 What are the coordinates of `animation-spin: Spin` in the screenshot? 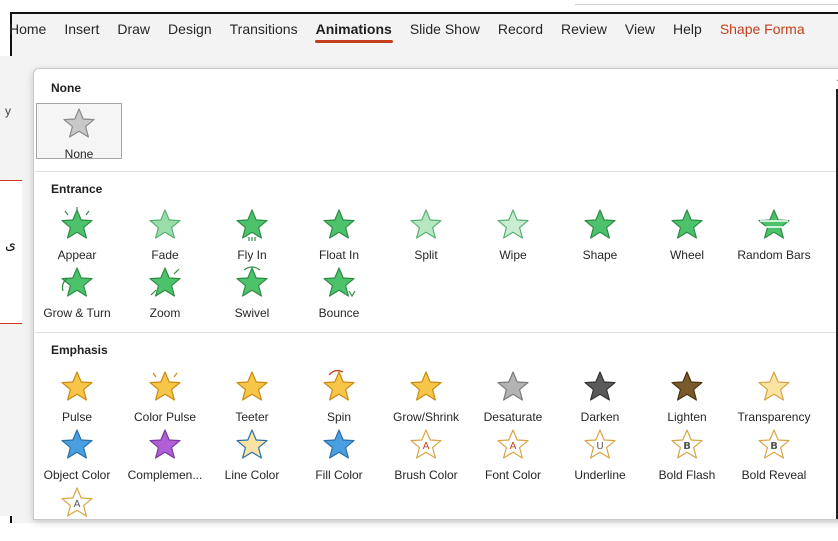 It's located at (339, 396).